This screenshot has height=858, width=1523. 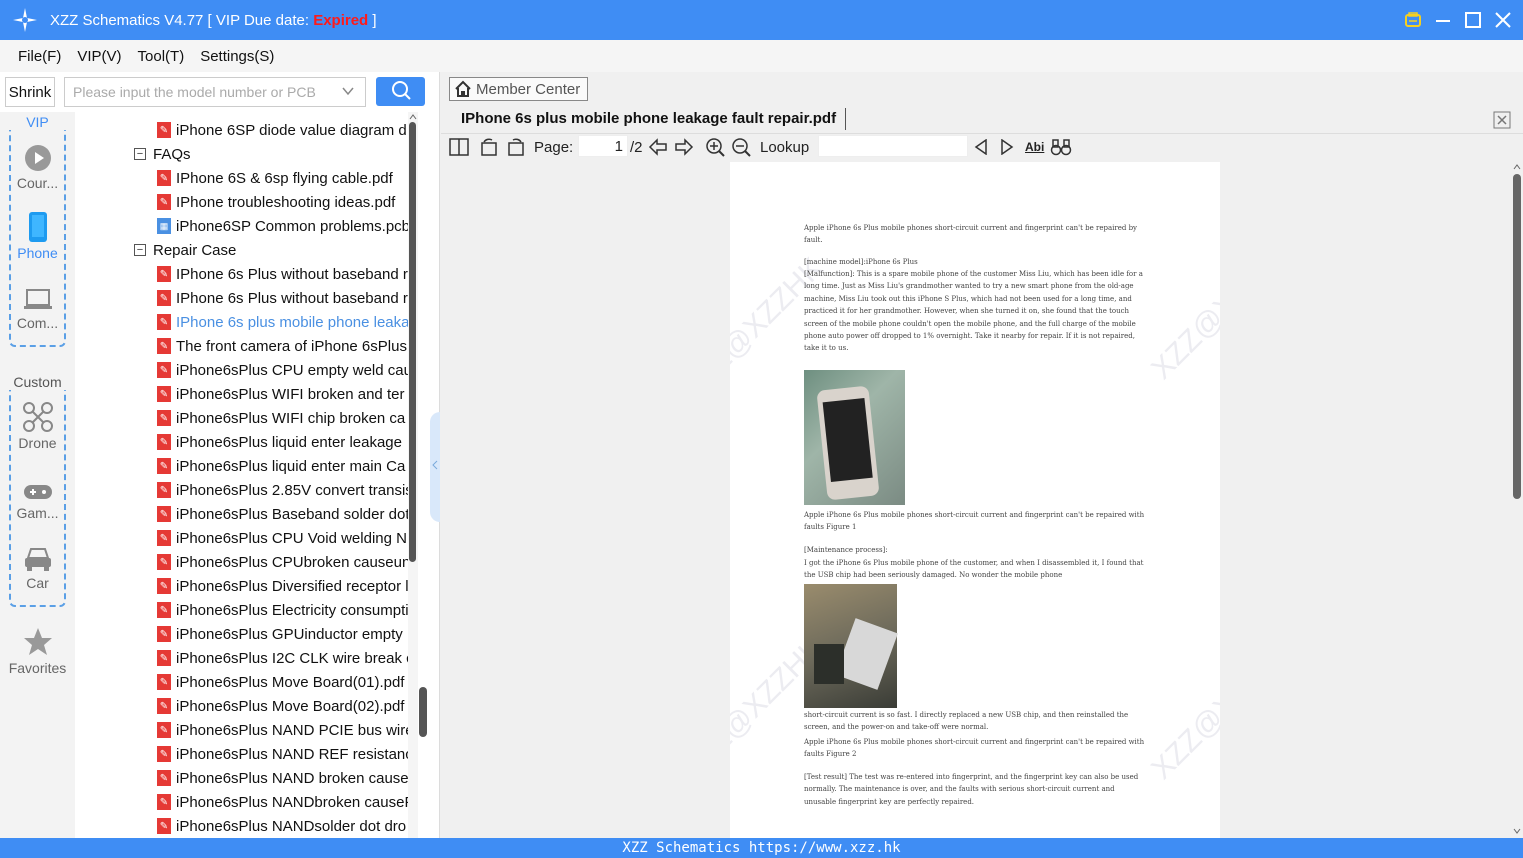 I want to click on category-drone: Drone, so click(x=37, y=426).